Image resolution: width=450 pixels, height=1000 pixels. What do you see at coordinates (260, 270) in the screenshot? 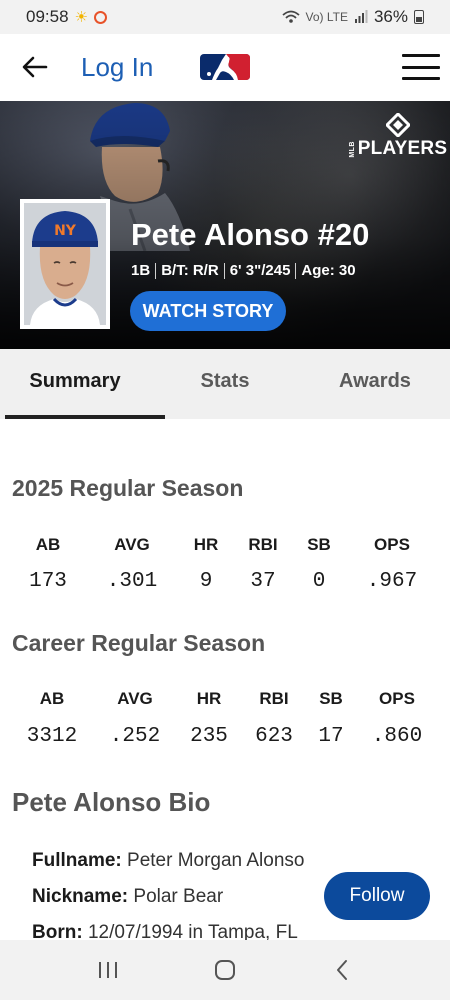
I see `player-height-weight: 6' 3"/245` at bounding box center [260, 270].